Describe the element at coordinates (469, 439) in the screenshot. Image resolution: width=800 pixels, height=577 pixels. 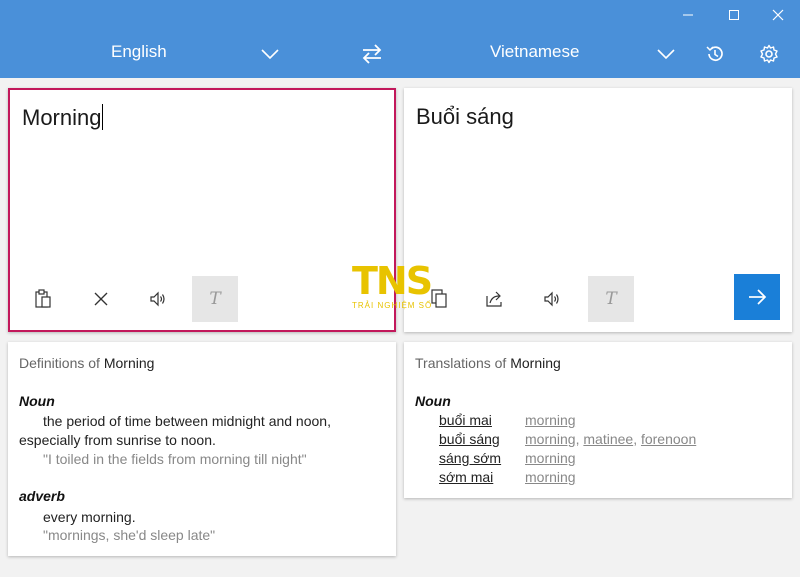
I see `translation-word-link: buổi sáng` at that location.